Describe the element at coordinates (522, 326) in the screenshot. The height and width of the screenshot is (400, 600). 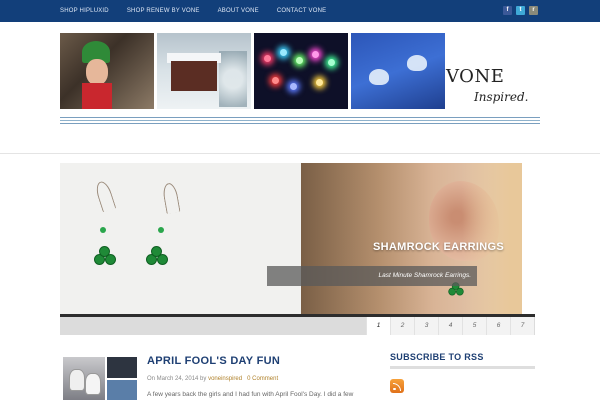
I see `slider-page-7: 7` at that location.